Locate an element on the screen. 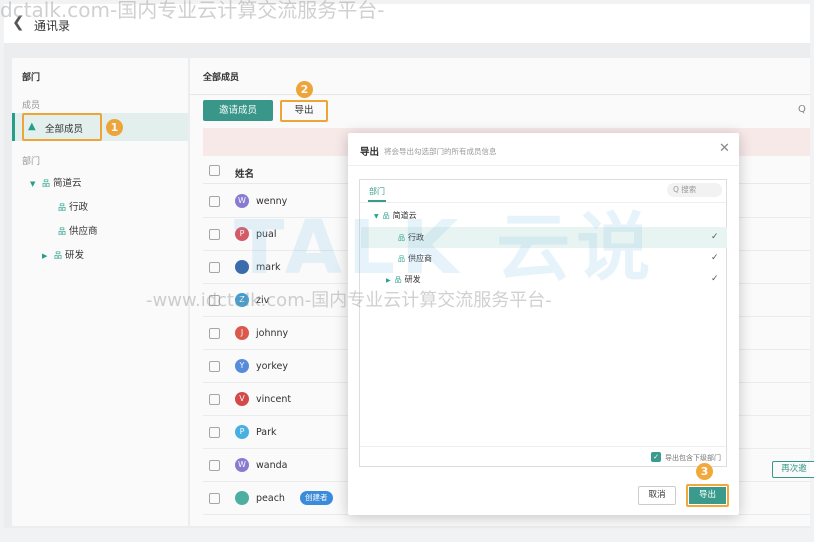 Image resolution: width=814 pixels, height=542 pixels. search-input: Q 搜索 is located at coordinates (694, 190).